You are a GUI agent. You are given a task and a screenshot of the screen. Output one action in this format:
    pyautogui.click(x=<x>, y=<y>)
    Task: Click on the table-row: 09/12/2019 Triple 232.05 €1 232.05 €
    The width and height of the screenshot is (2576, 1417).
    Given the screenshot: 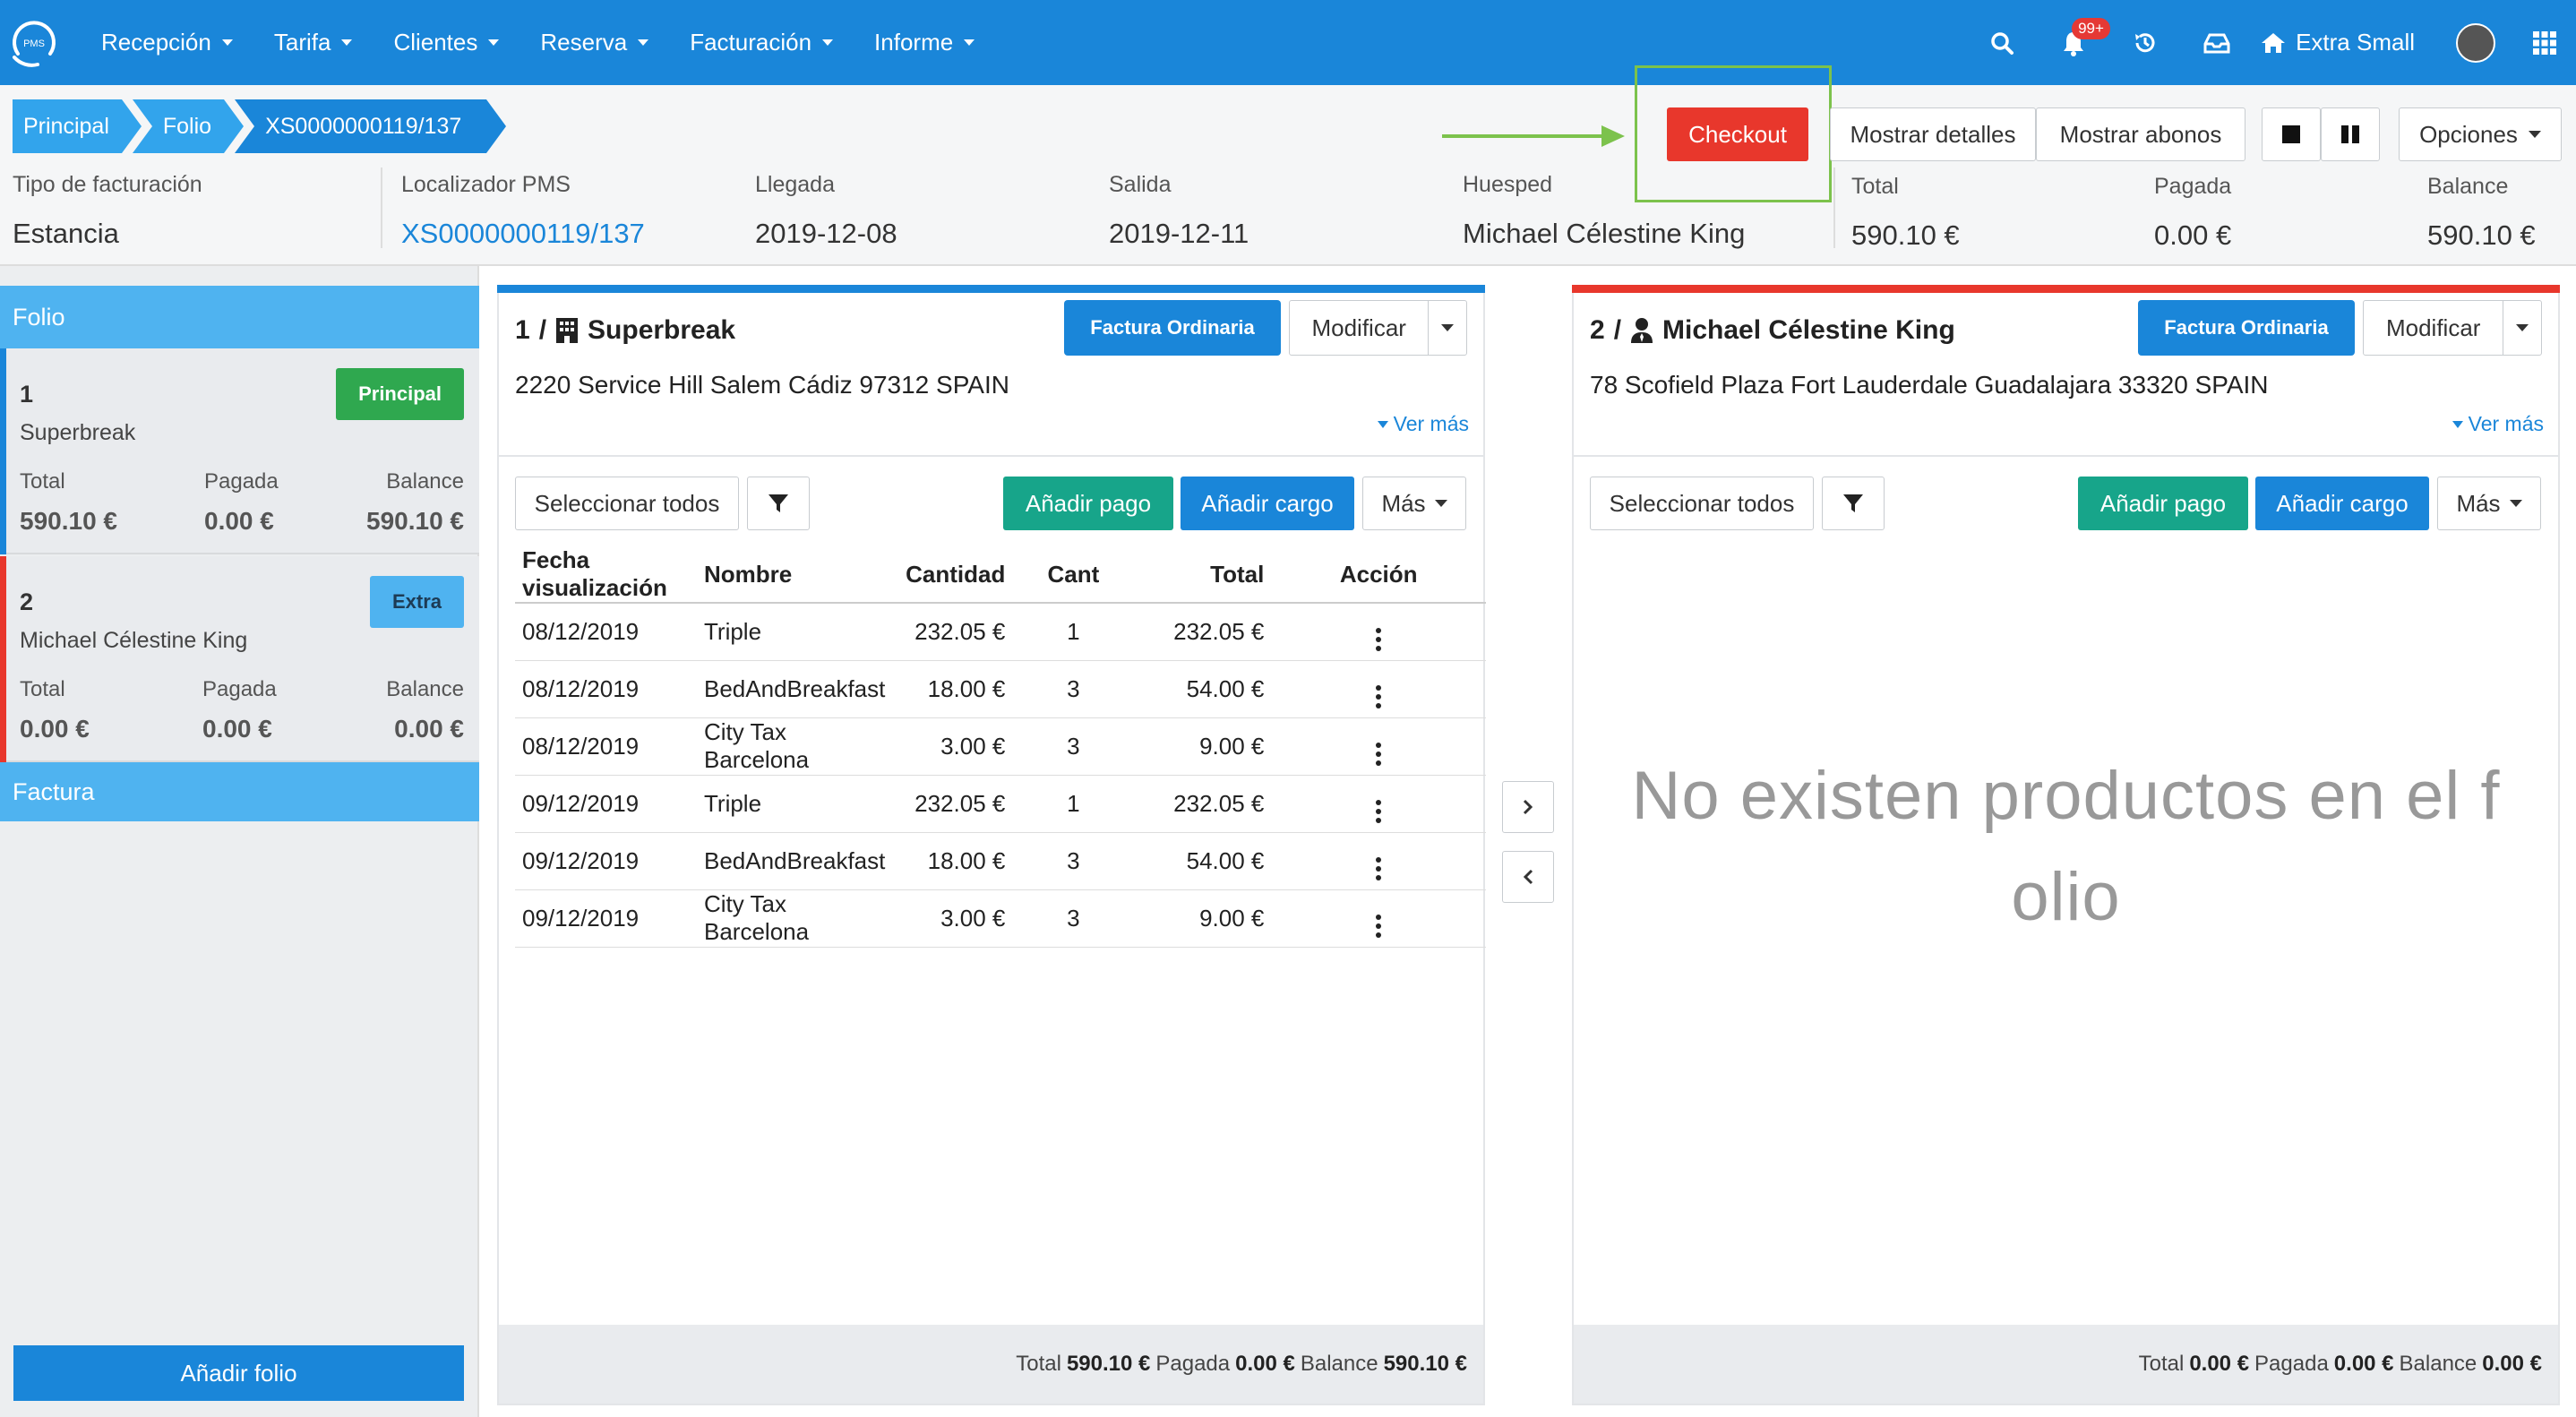 What is the action you would take?
    pyautogui.click(x=1000, y=804)
    